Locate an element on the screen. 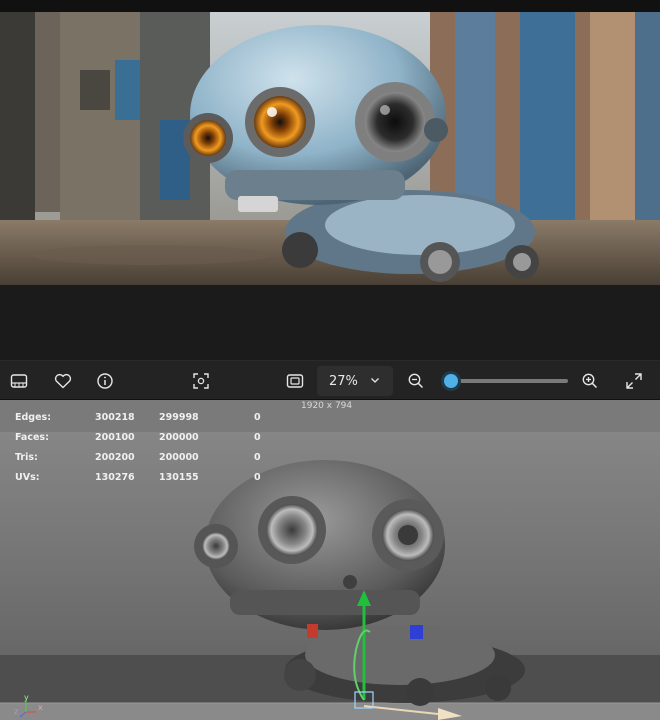 The height and width of the screenshot is (720, 660). filmstrip-icon is located at coordinates (19, 381).